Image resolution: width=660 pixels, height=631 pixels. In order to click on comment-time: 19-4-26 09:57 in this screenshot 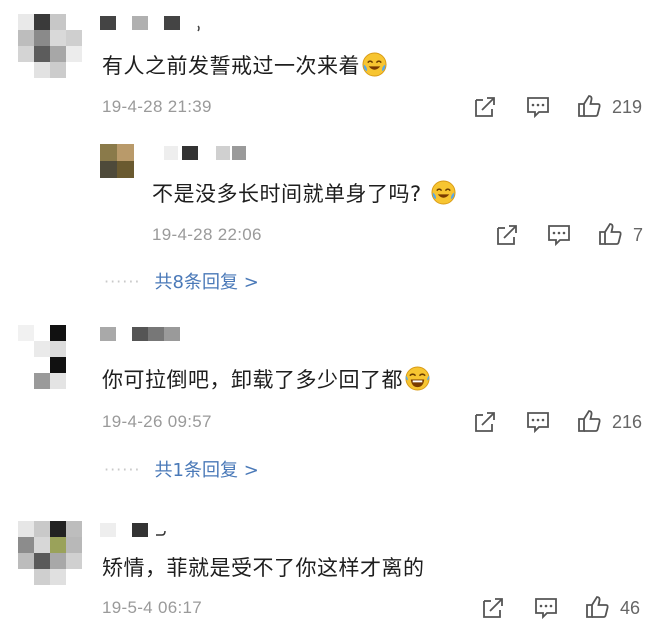, I will do `click(157, 421)`.